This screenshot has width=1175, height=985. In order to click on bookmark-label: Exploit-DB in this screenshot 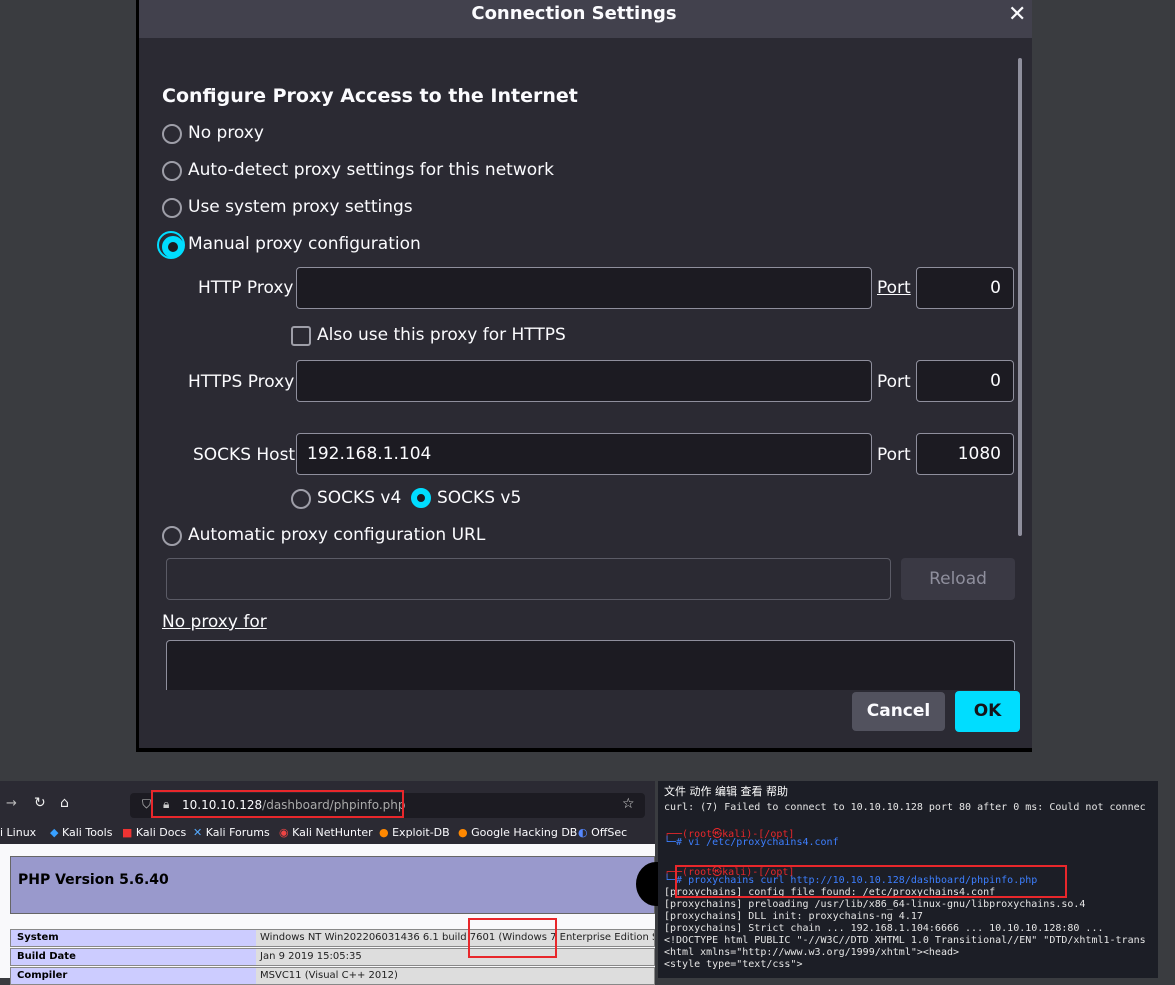, I will do `click(421, 832)`.